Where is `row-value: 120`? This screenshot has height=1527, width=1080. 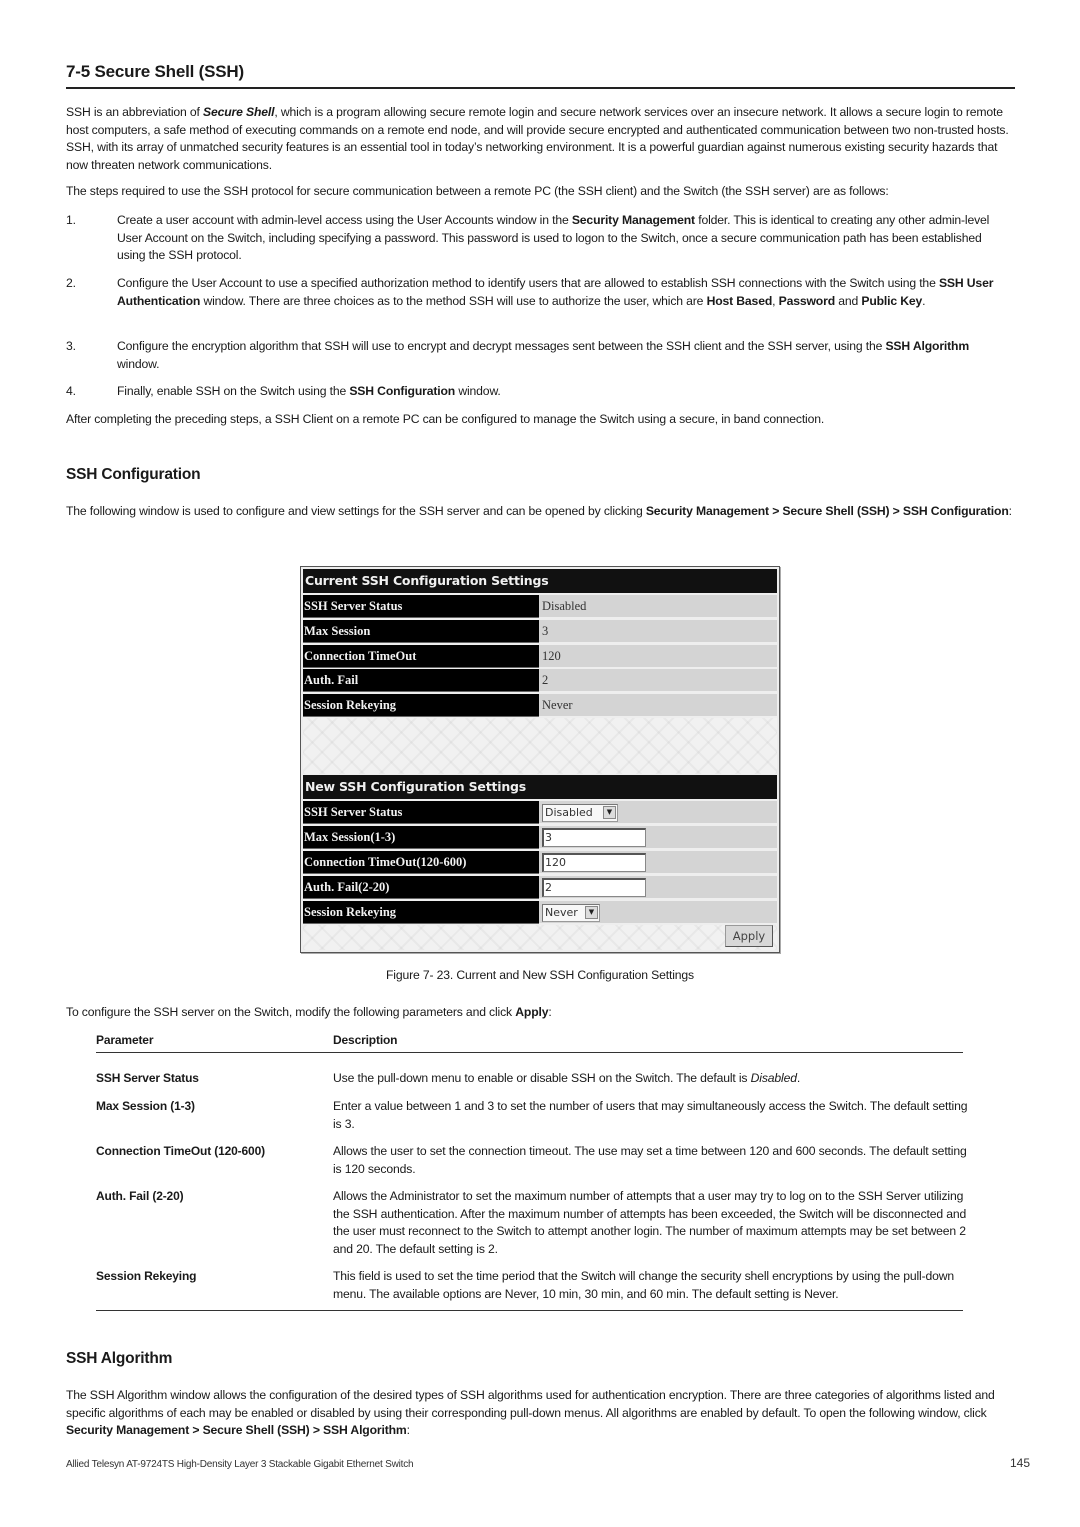
row-value: 120 is located at coordinates (658, 656).